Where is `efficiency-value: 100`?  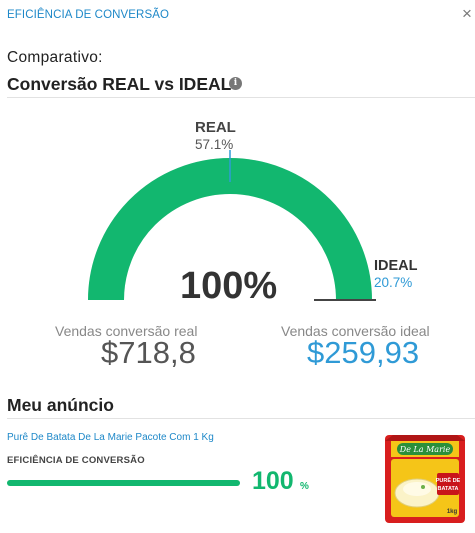 efficiency-value: 100 is located at coordinates (273, 481).